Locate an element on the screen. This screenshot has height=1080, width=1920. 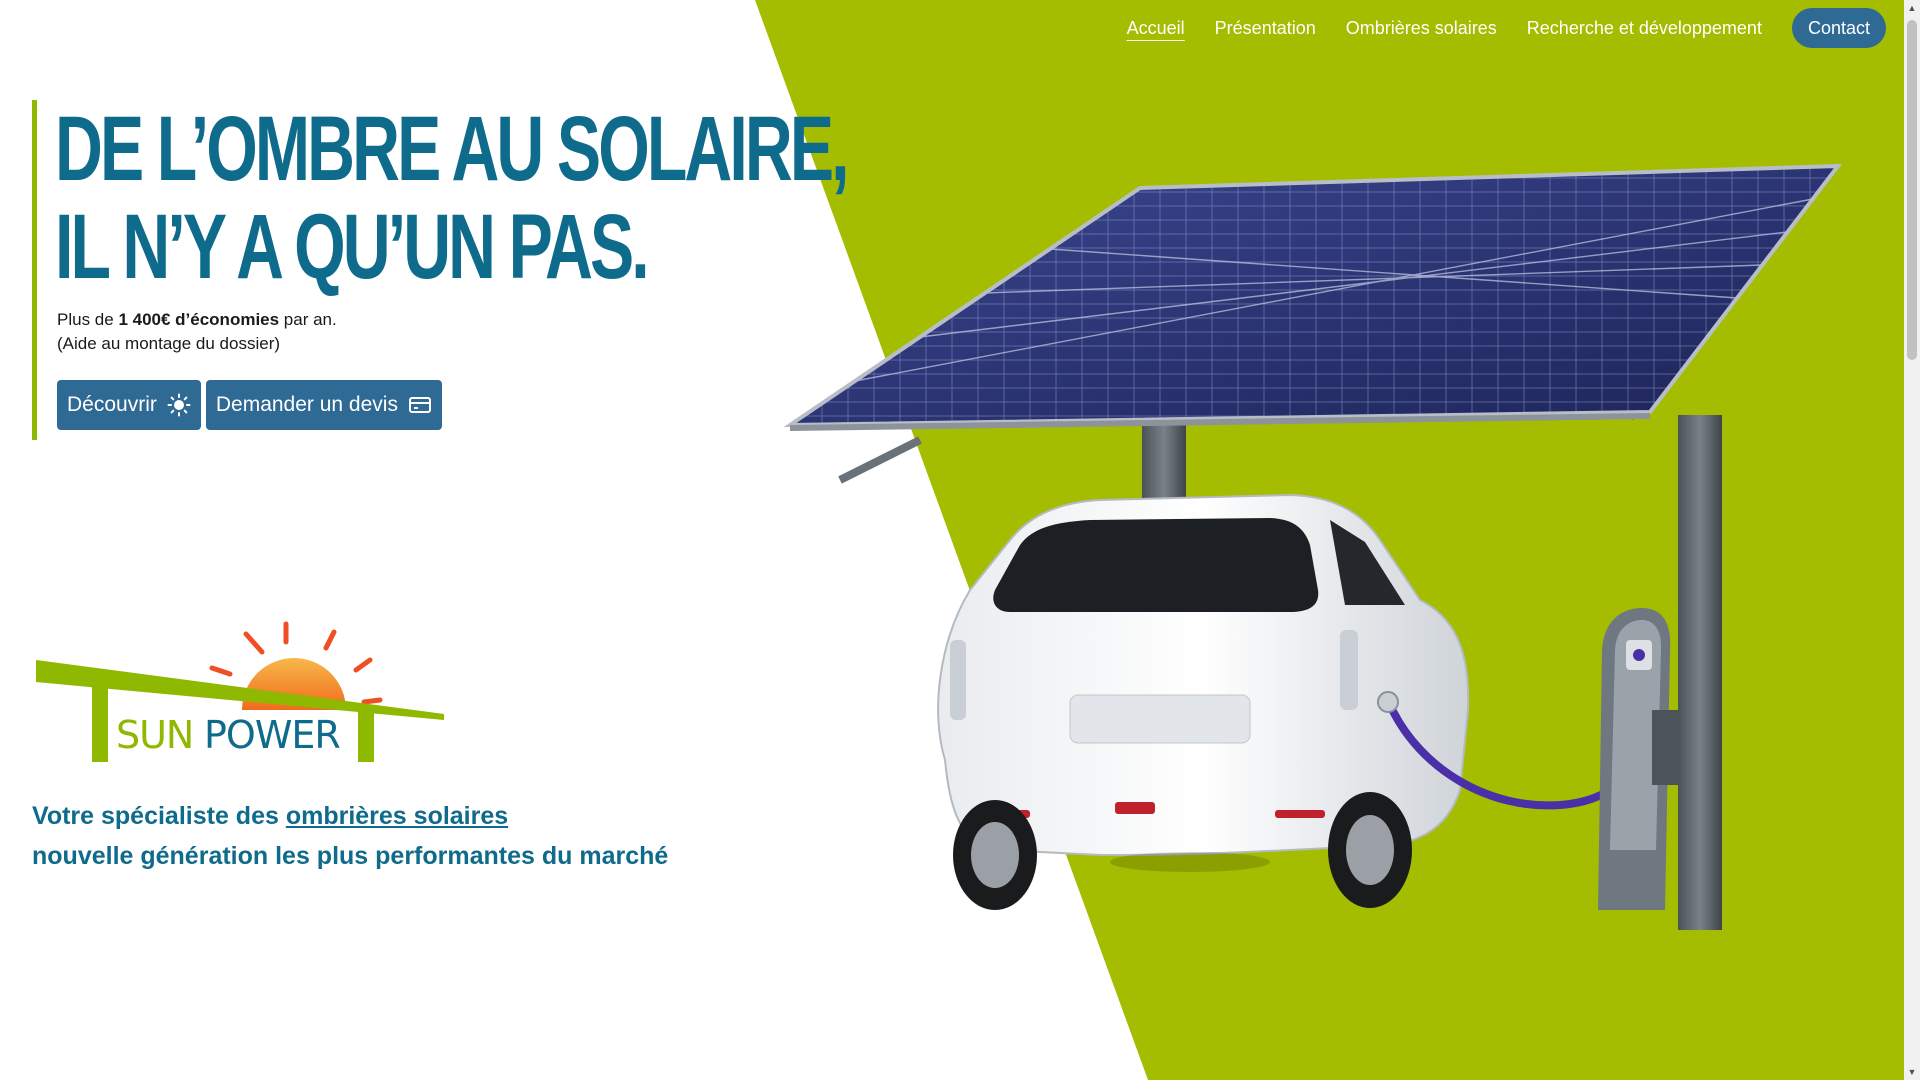
page-scrollbar: ▲ ▼ is located at coordinates (1912, 540).